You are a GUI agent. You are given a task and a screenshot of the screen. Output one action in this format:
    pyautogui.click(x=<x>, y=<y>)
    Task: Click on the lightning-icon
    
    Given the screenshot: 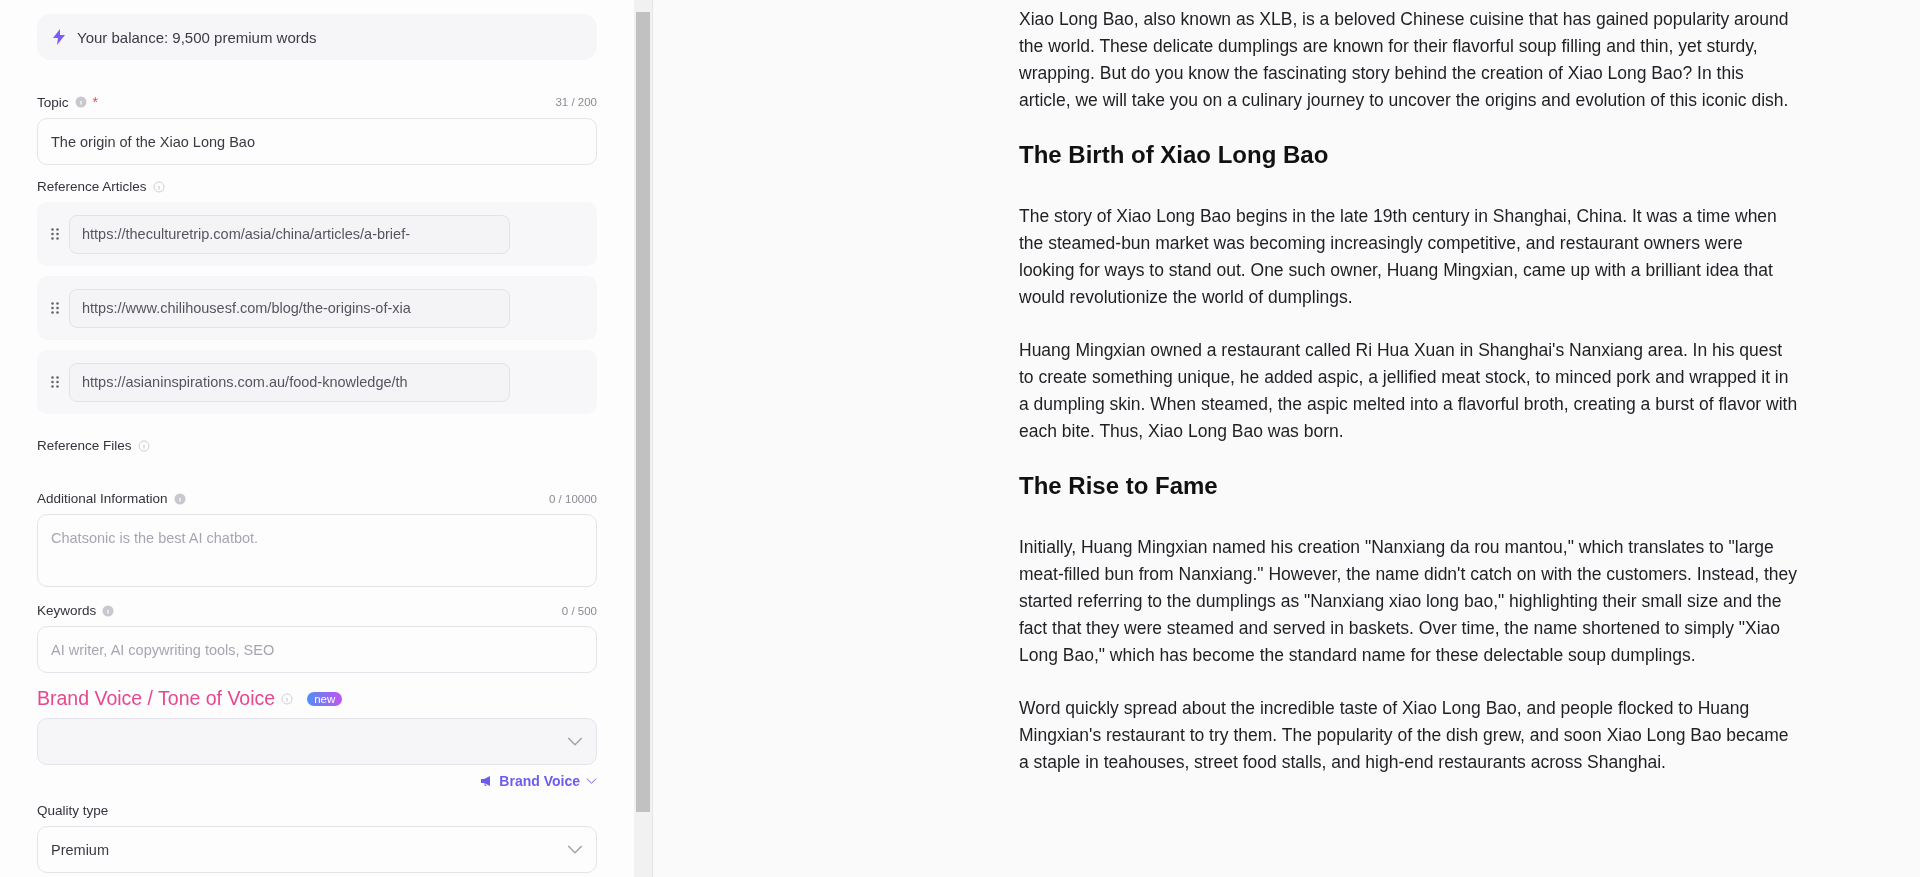 What is the action you would take?
    pyautogui.click(x=59, y=37)
    